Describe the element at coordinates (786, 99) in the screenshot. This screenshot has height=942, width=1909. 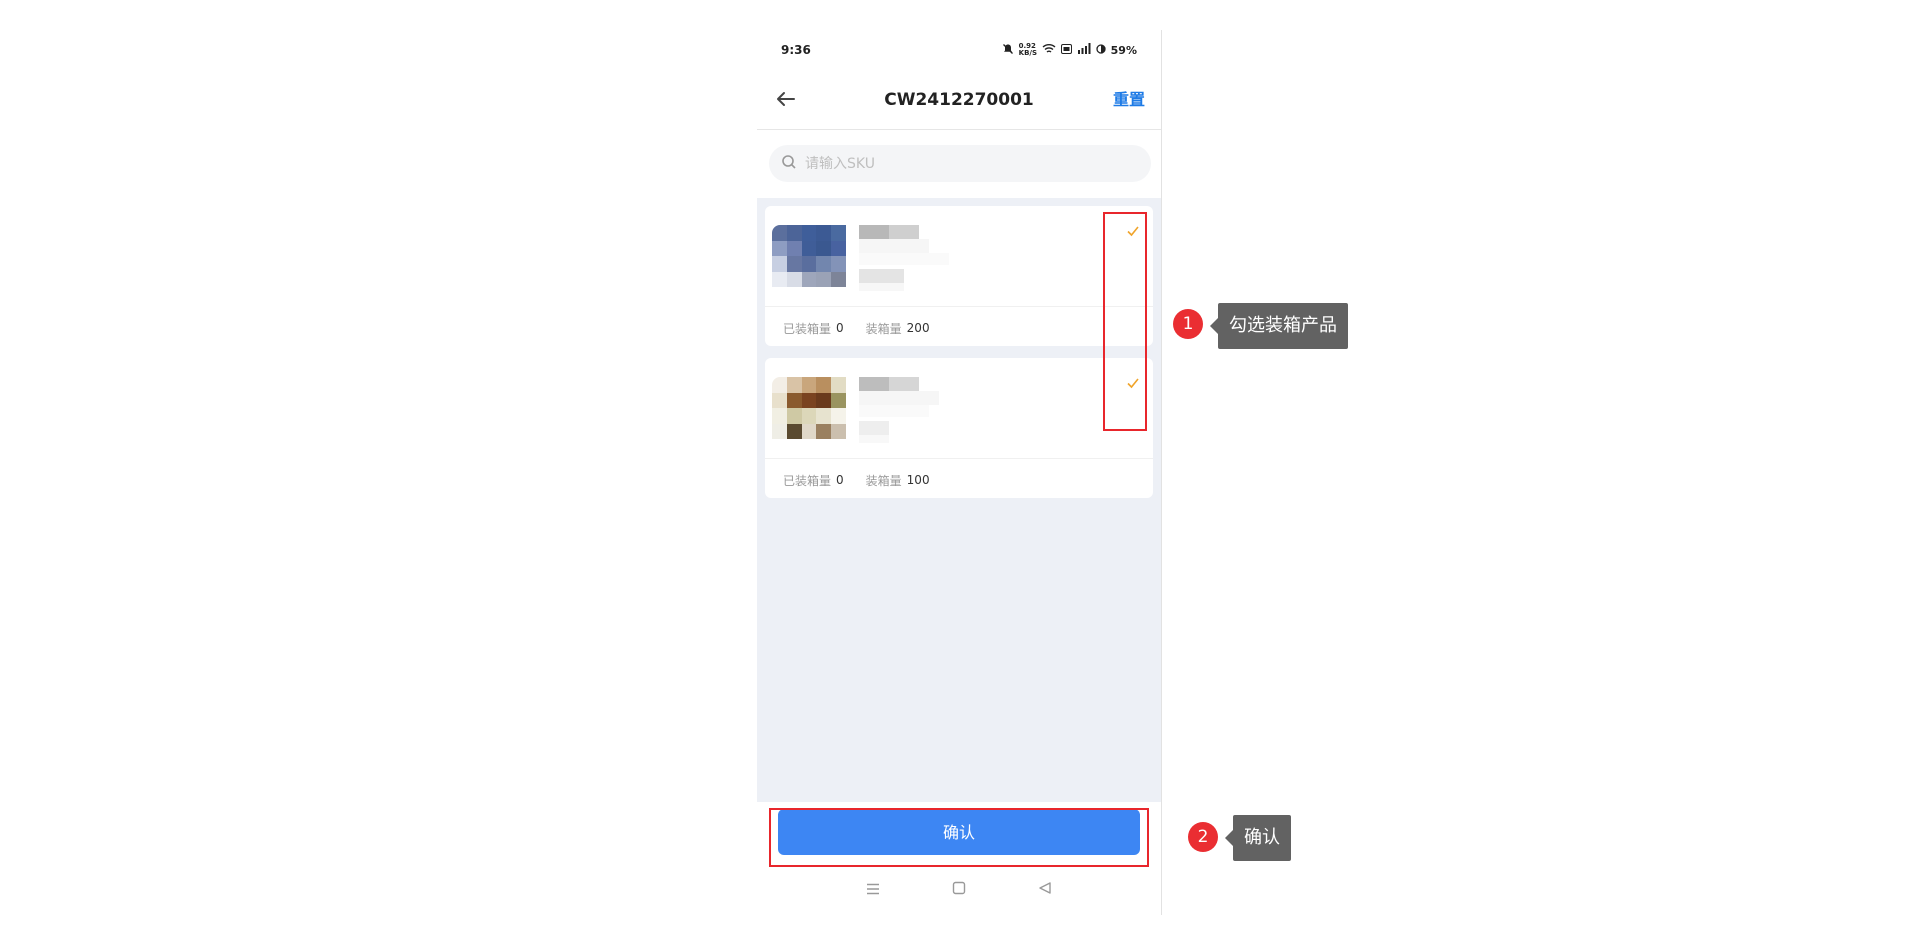
I see `arrow-left-icon` at that location.